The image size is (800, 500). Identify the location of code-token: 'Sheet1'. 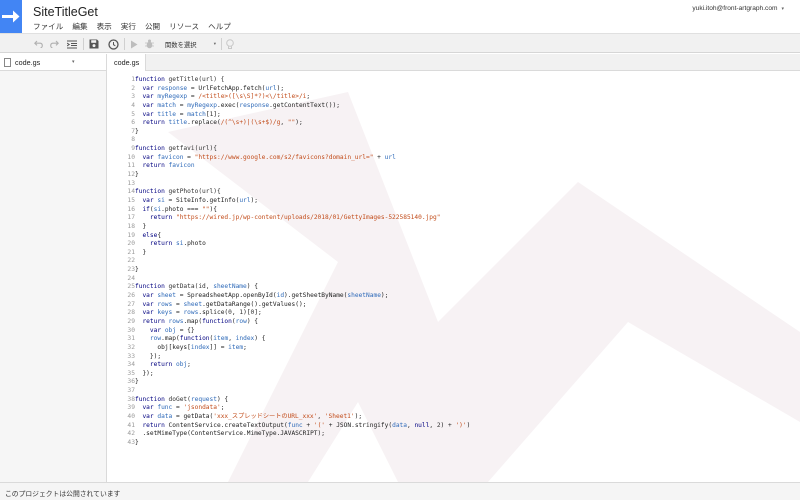
(339, 416).